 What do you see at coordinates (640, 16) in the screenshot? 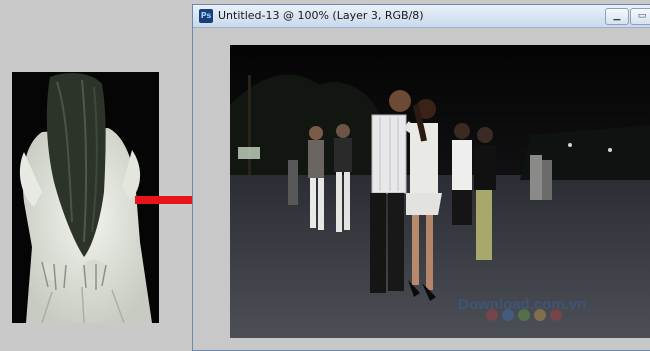
I see `maximize-button: ▭` at bounding box center [640, 16].